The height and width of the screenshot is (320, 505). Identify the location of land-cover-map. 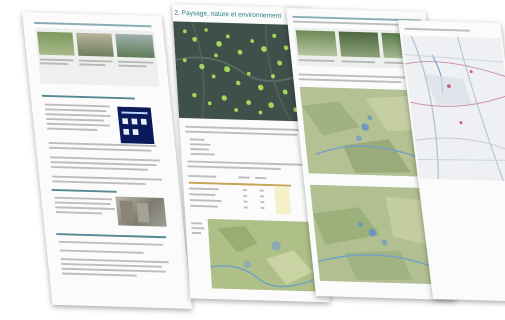
(265, 255).